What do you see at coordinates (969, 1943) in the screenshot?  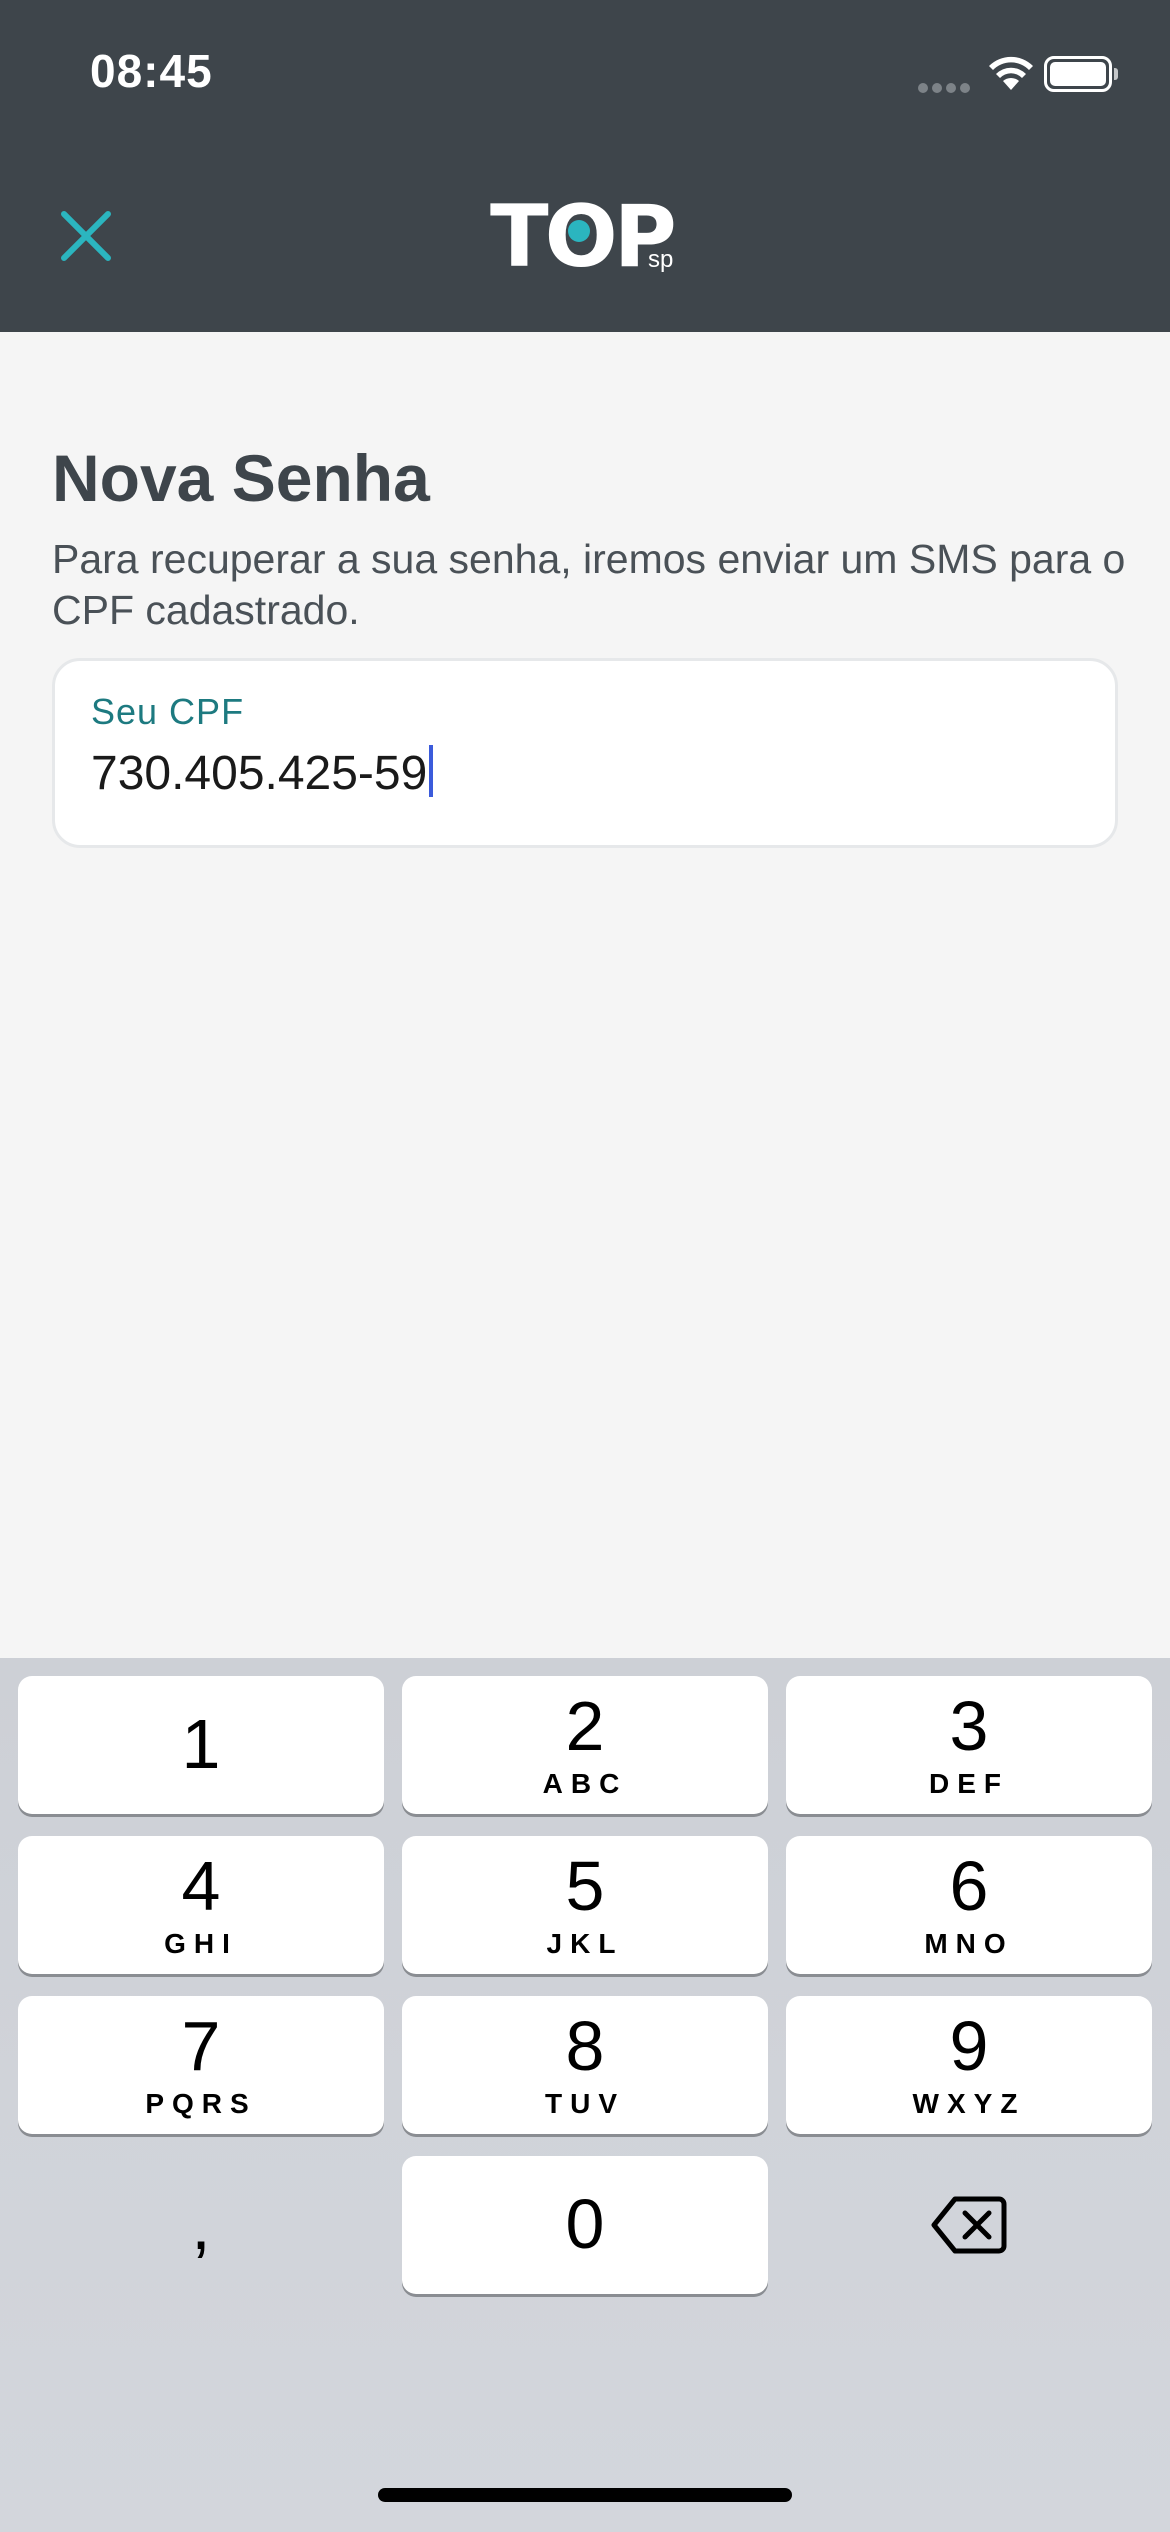 I see `key-letters: MNO` at bounding box center [969, 1943].